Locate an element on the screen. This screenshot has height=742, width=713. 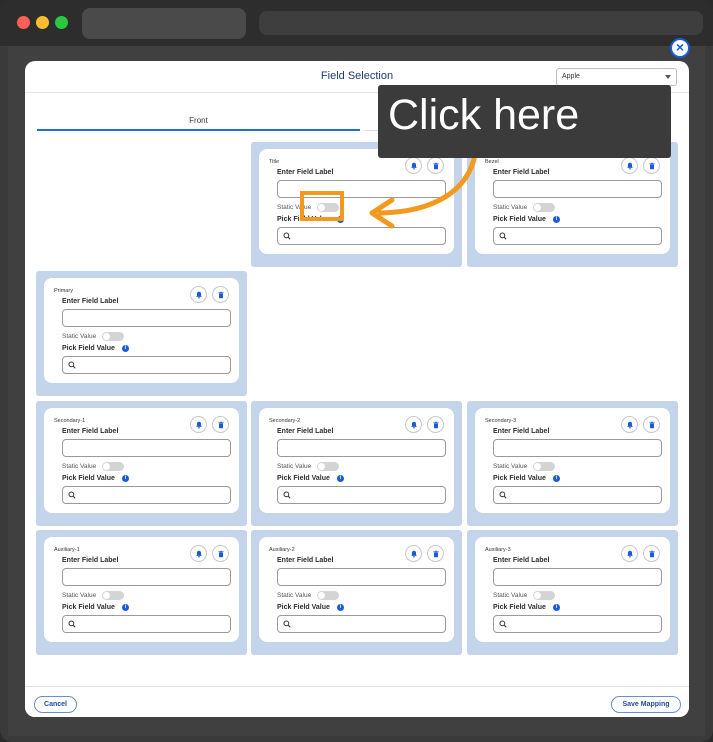
arrow-annotation is located at coordinates (423, 190).